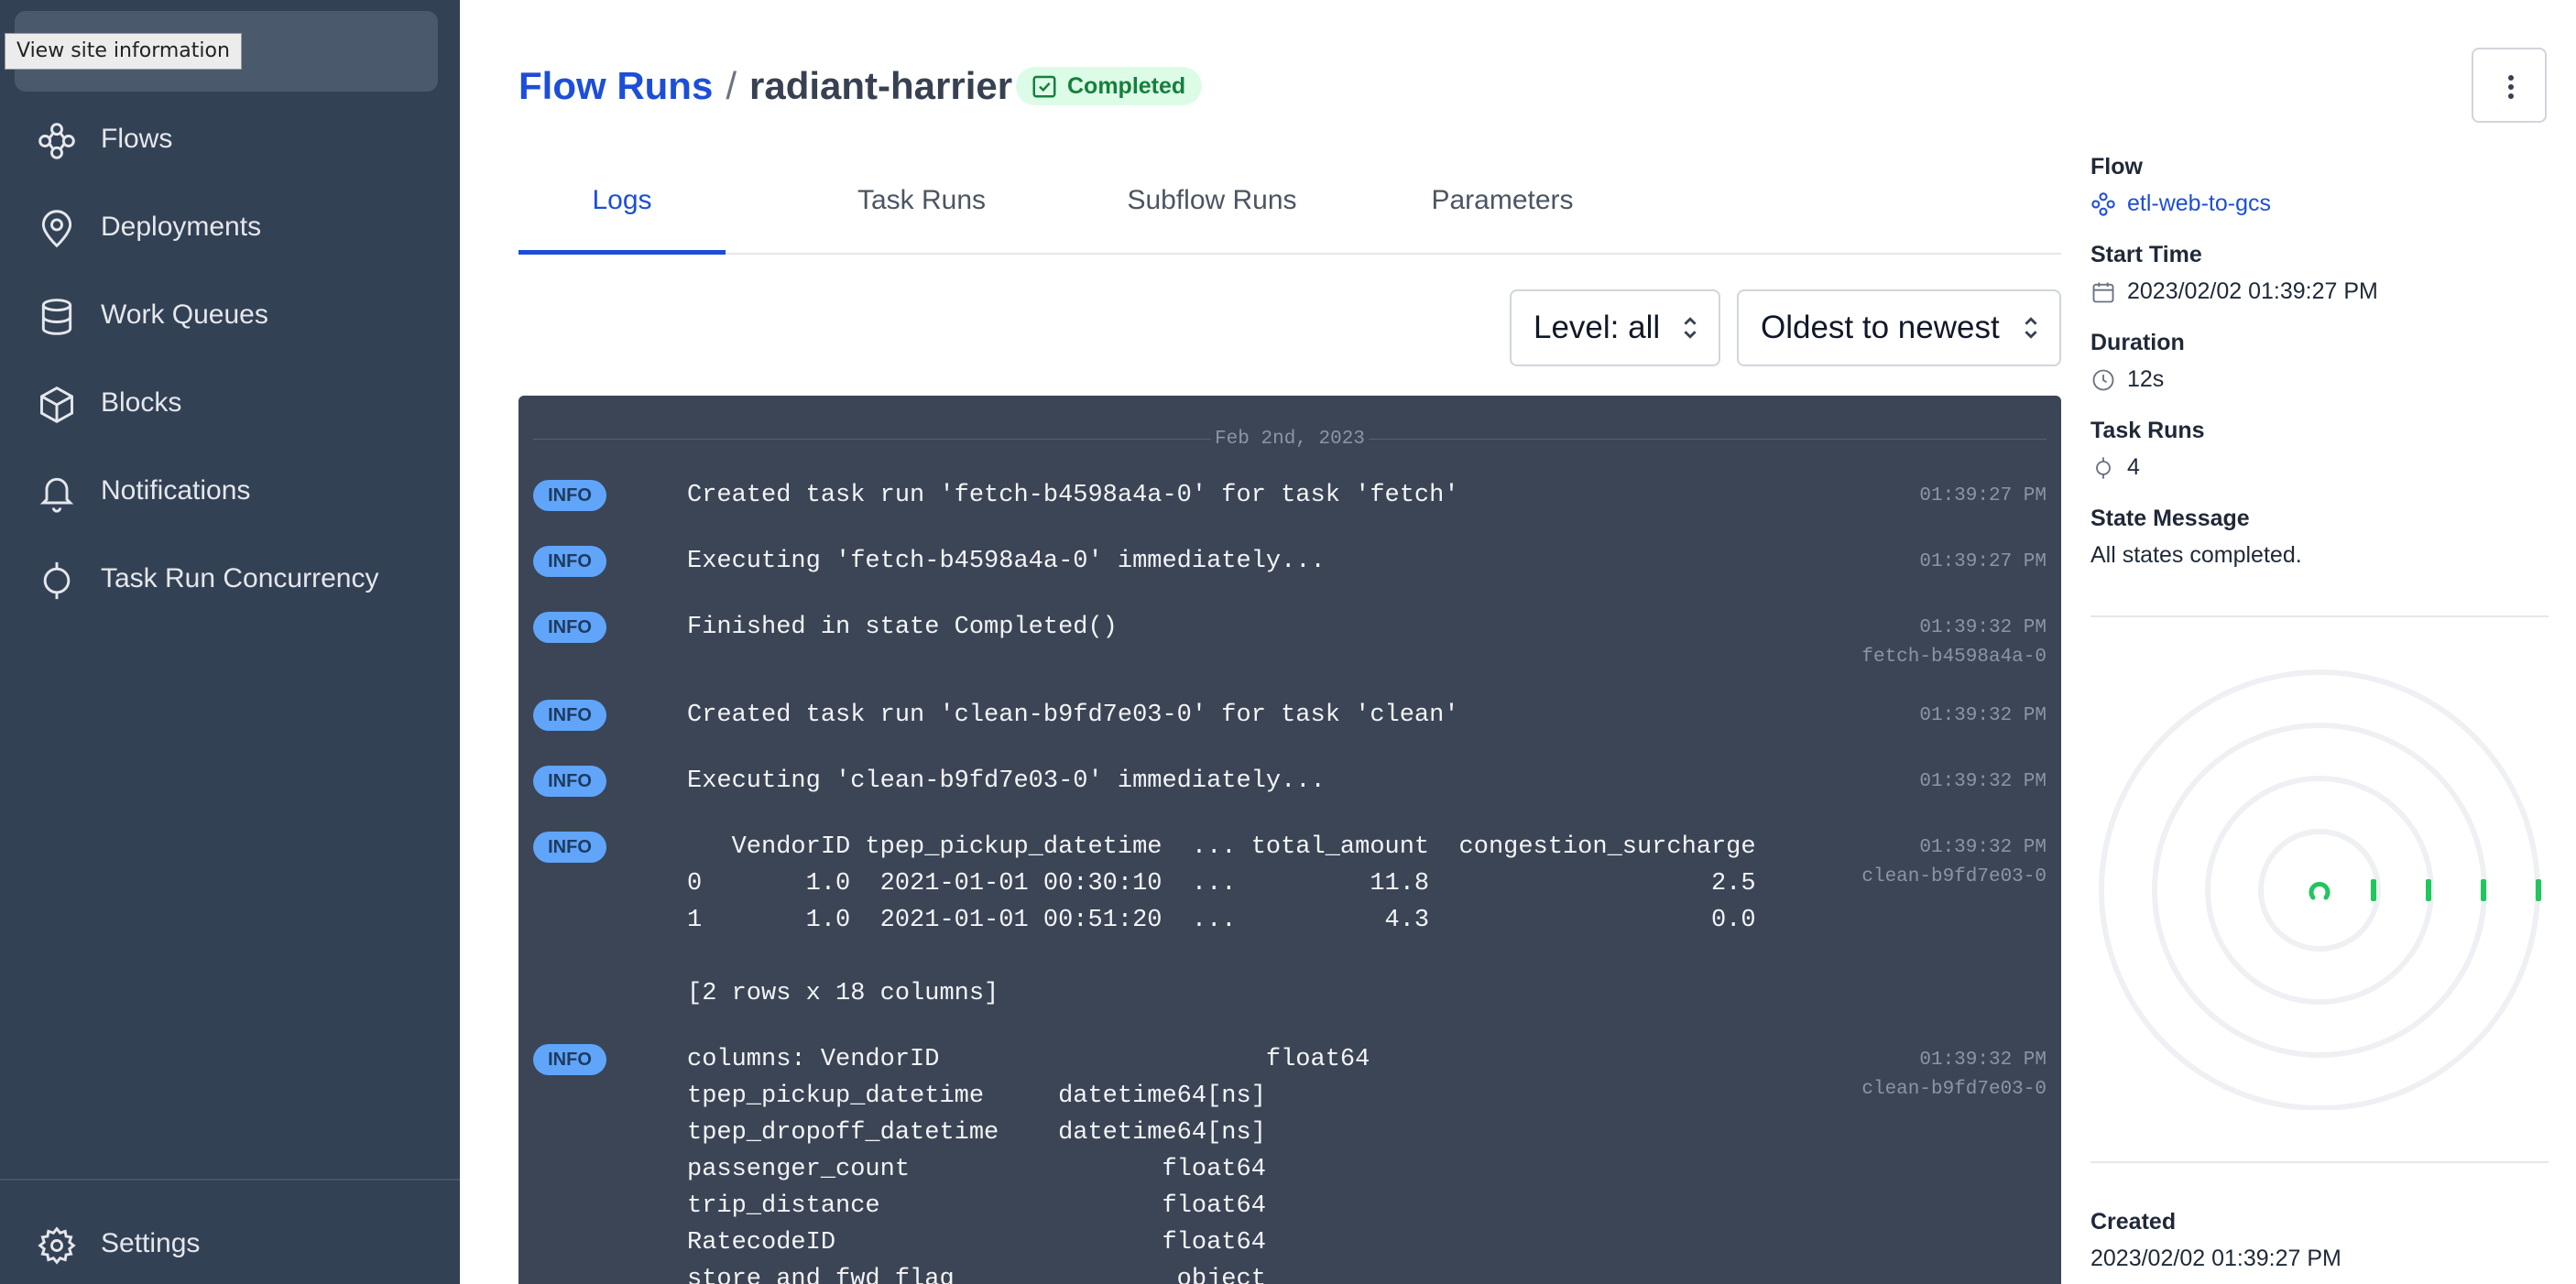 This screenshot has width=2576, height=1284. I want to click on sort-select-value: Oldest to newest, so click(1881, 327).